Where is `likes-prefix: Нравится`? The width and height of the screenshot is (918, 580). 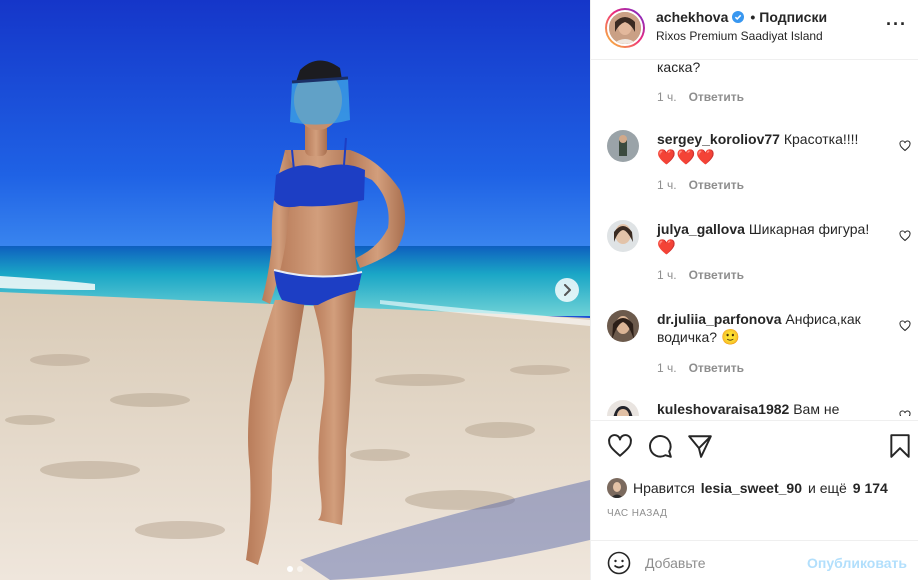 likes-prefix: Нравится is located at coordinates (664, 488).